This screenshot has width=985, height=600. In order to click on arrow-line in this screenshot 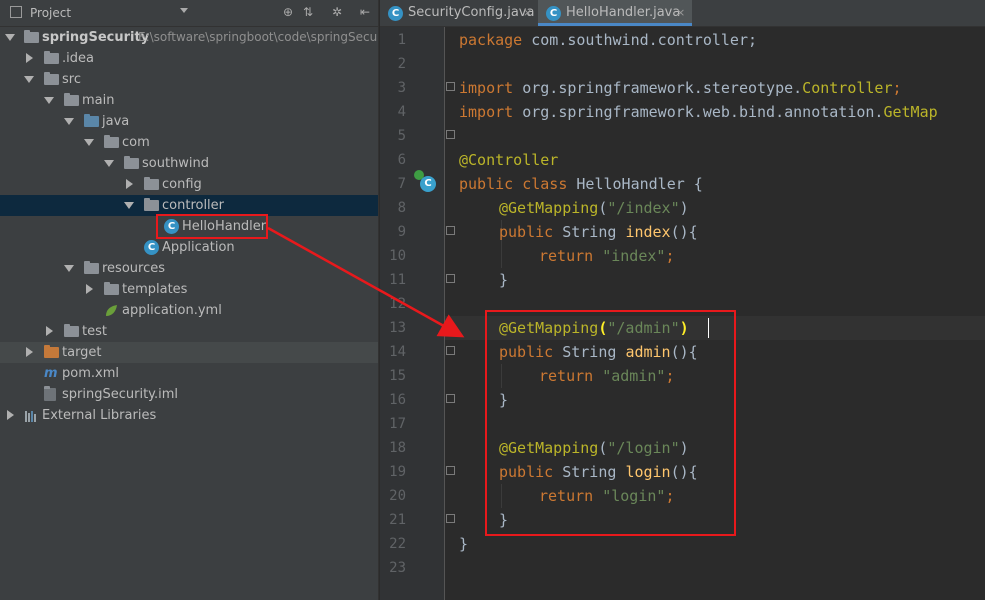, I will do `click(366, 282)`.